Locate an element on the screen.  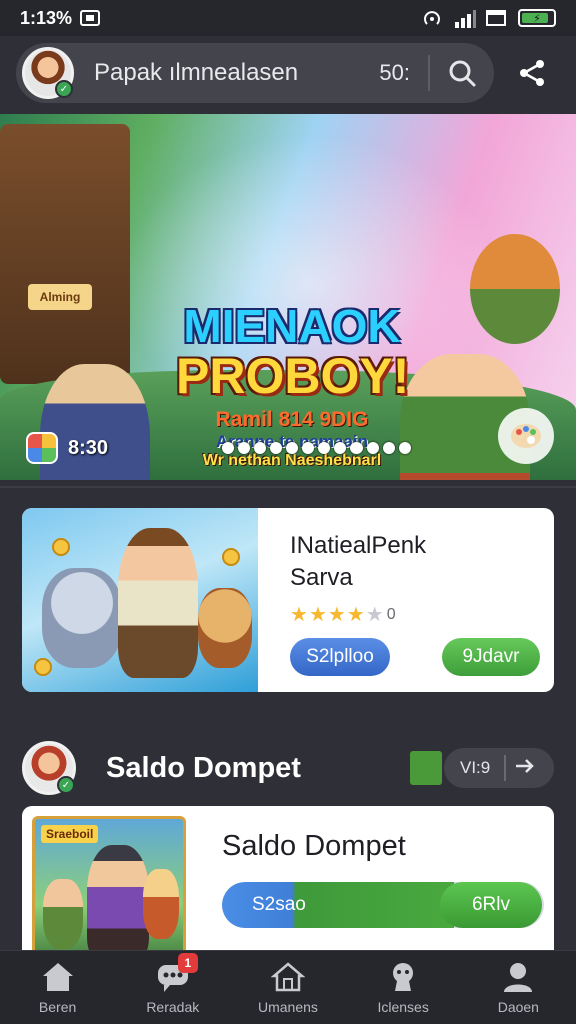
thumbnail-kid-right is located at coordinates (161, 904).